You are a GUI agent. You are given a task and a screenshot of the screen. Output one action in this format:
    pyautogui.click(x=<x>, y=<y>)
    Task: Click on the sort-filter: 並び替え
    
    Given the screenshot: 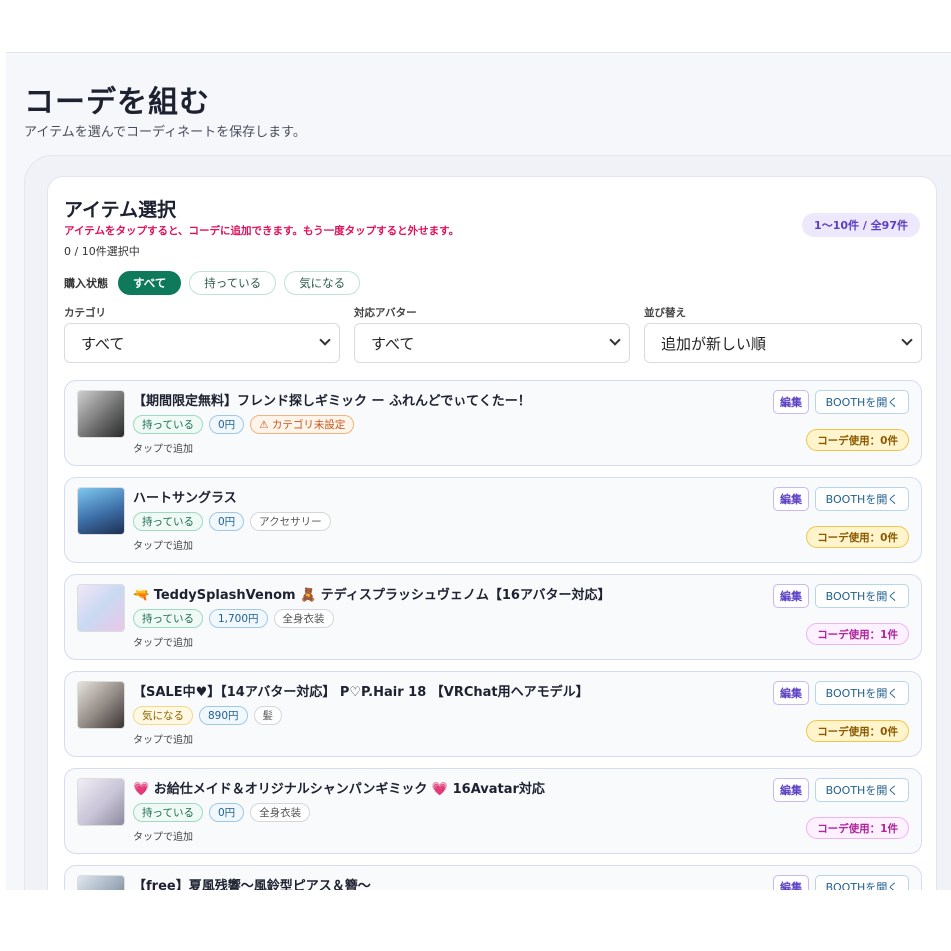 What is the action you would take?
    pyautogui.click(x=665, y=312)
    